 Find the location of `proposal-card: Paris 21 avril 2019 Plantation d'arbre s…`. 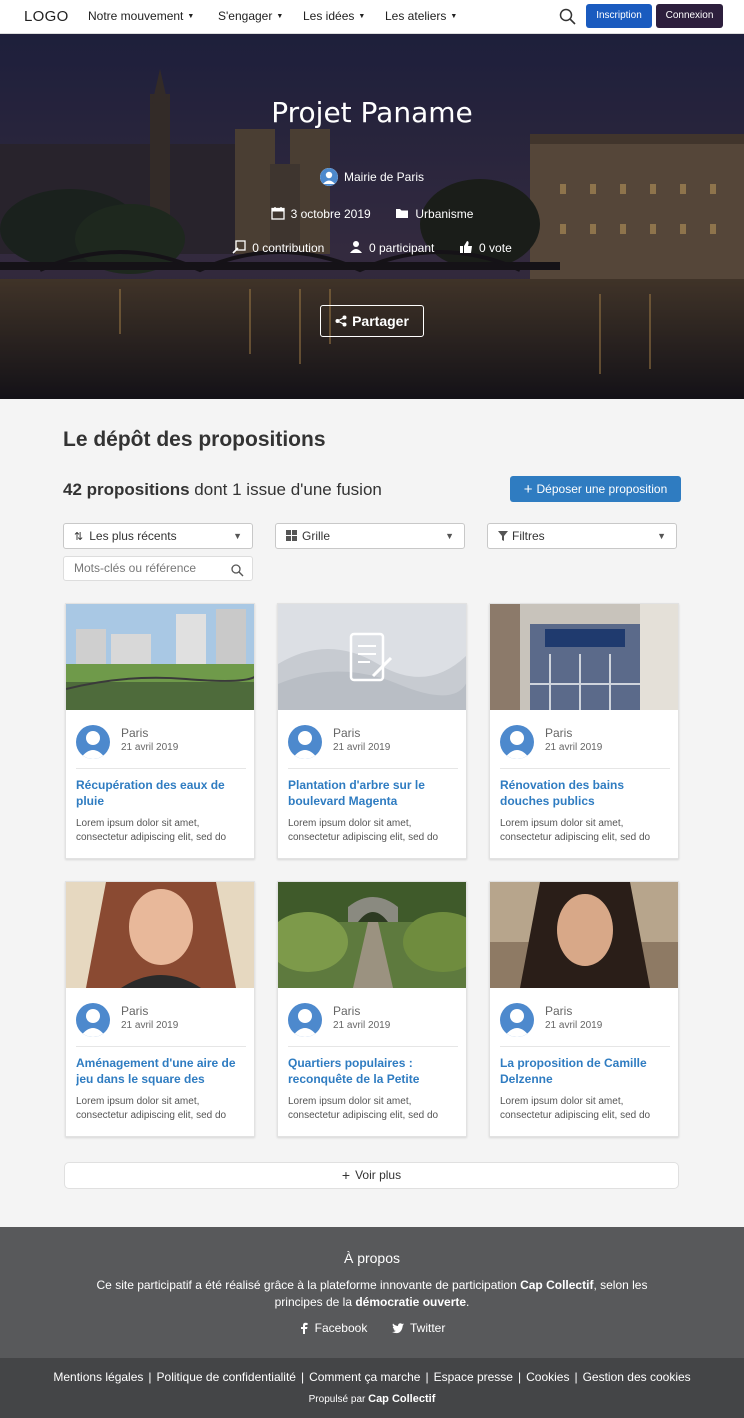

proposal-card: Paris 21 avril 2019 Plantation d'arbre s… is located at coordinates (372, 731).